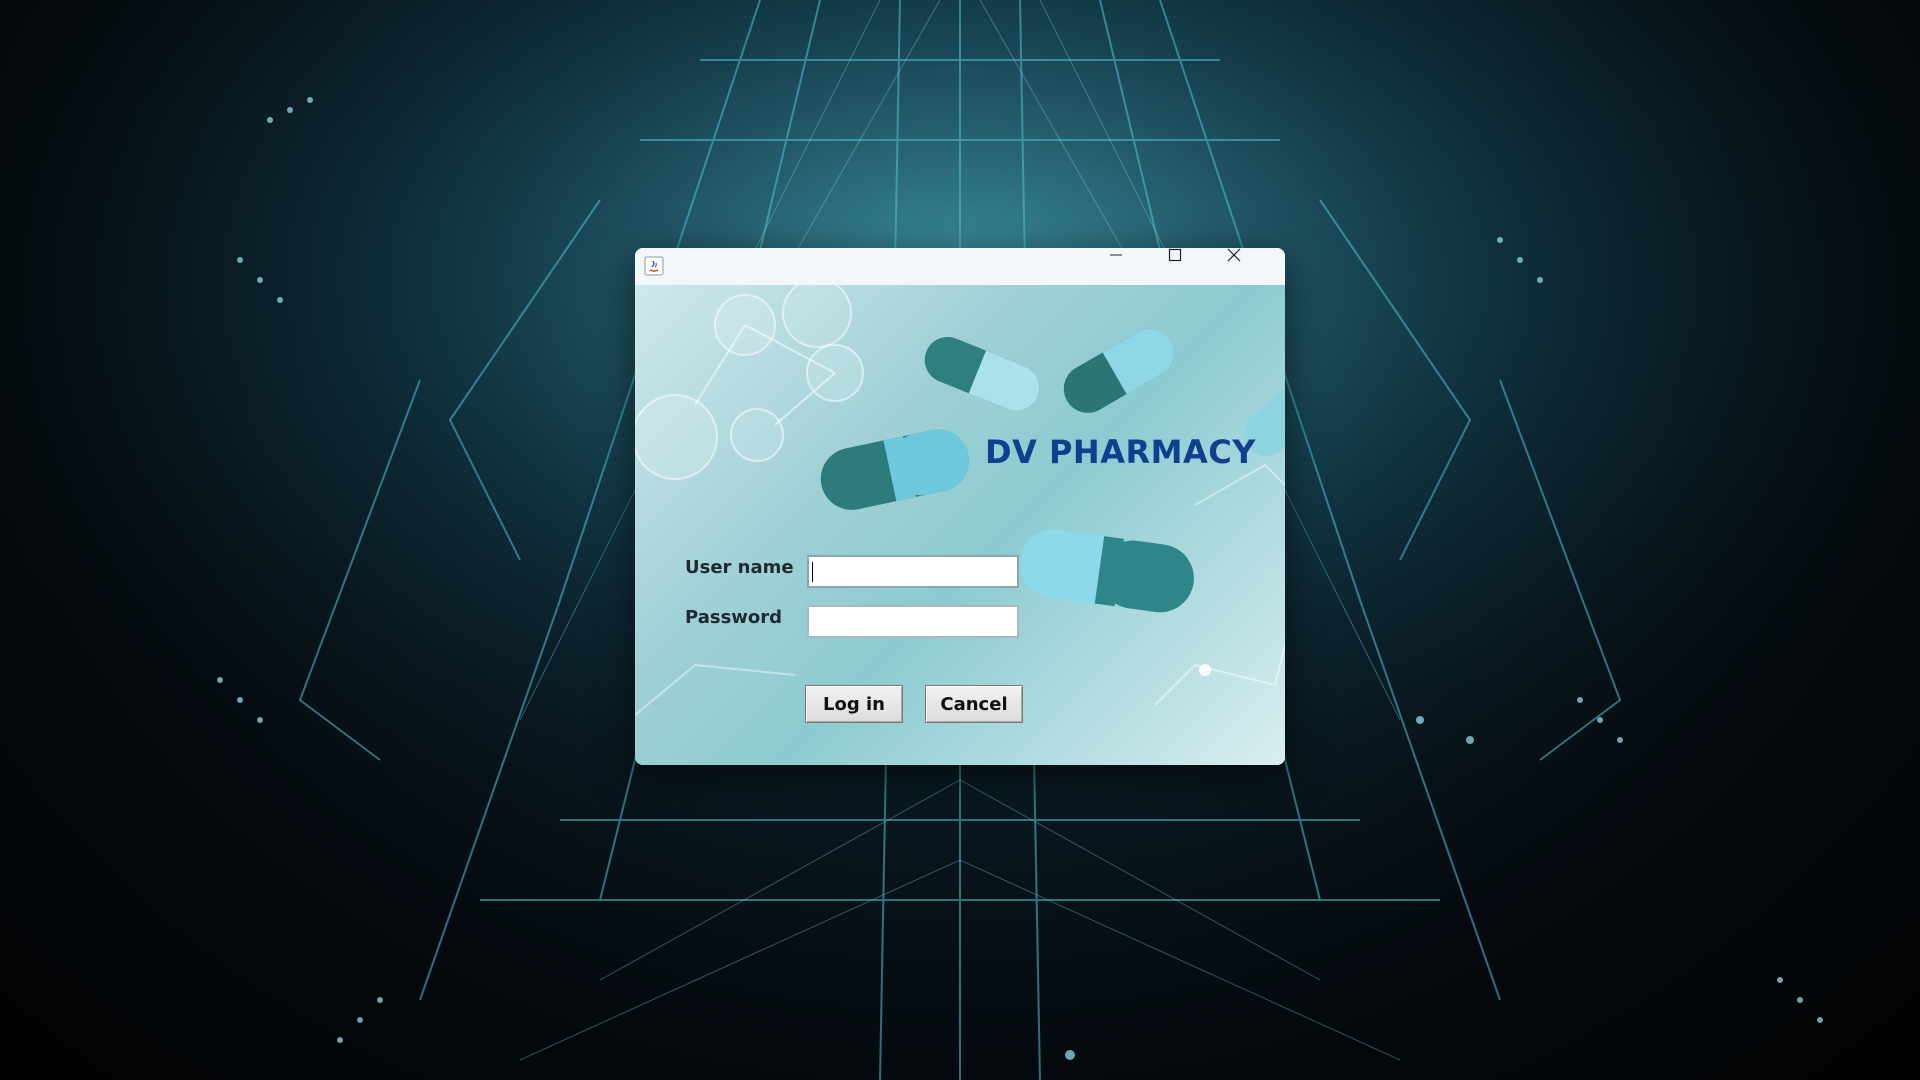 The image size is (1920, 1080). What do you see at coordinates (960, 266) in the screenshot?
I see `title-bar` at bounding box center [960, 266].